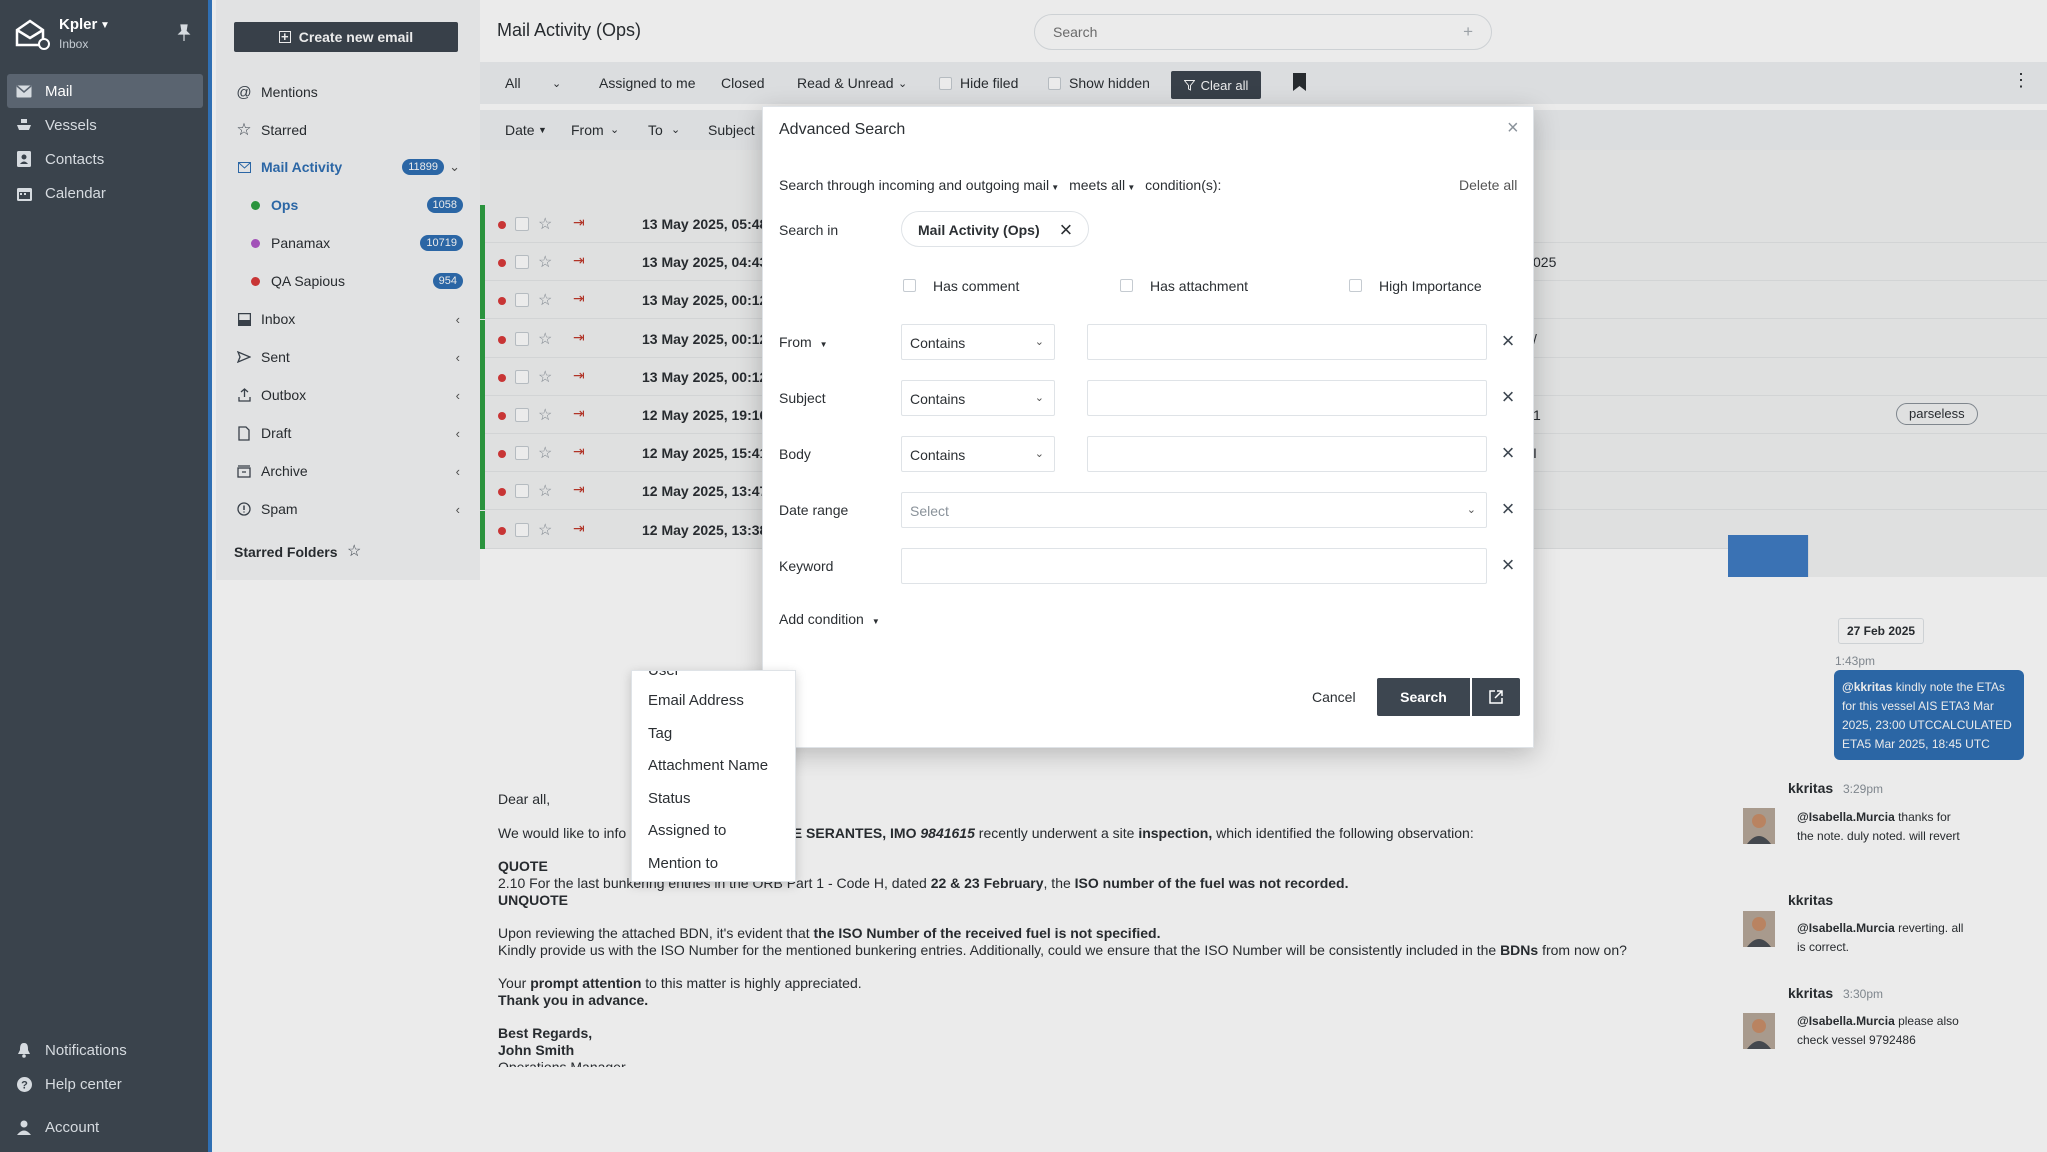 Image resolution: width=2047 pixels, height=1152 pixels. I want to click on nav-label: Contacts, so click(75, 159).